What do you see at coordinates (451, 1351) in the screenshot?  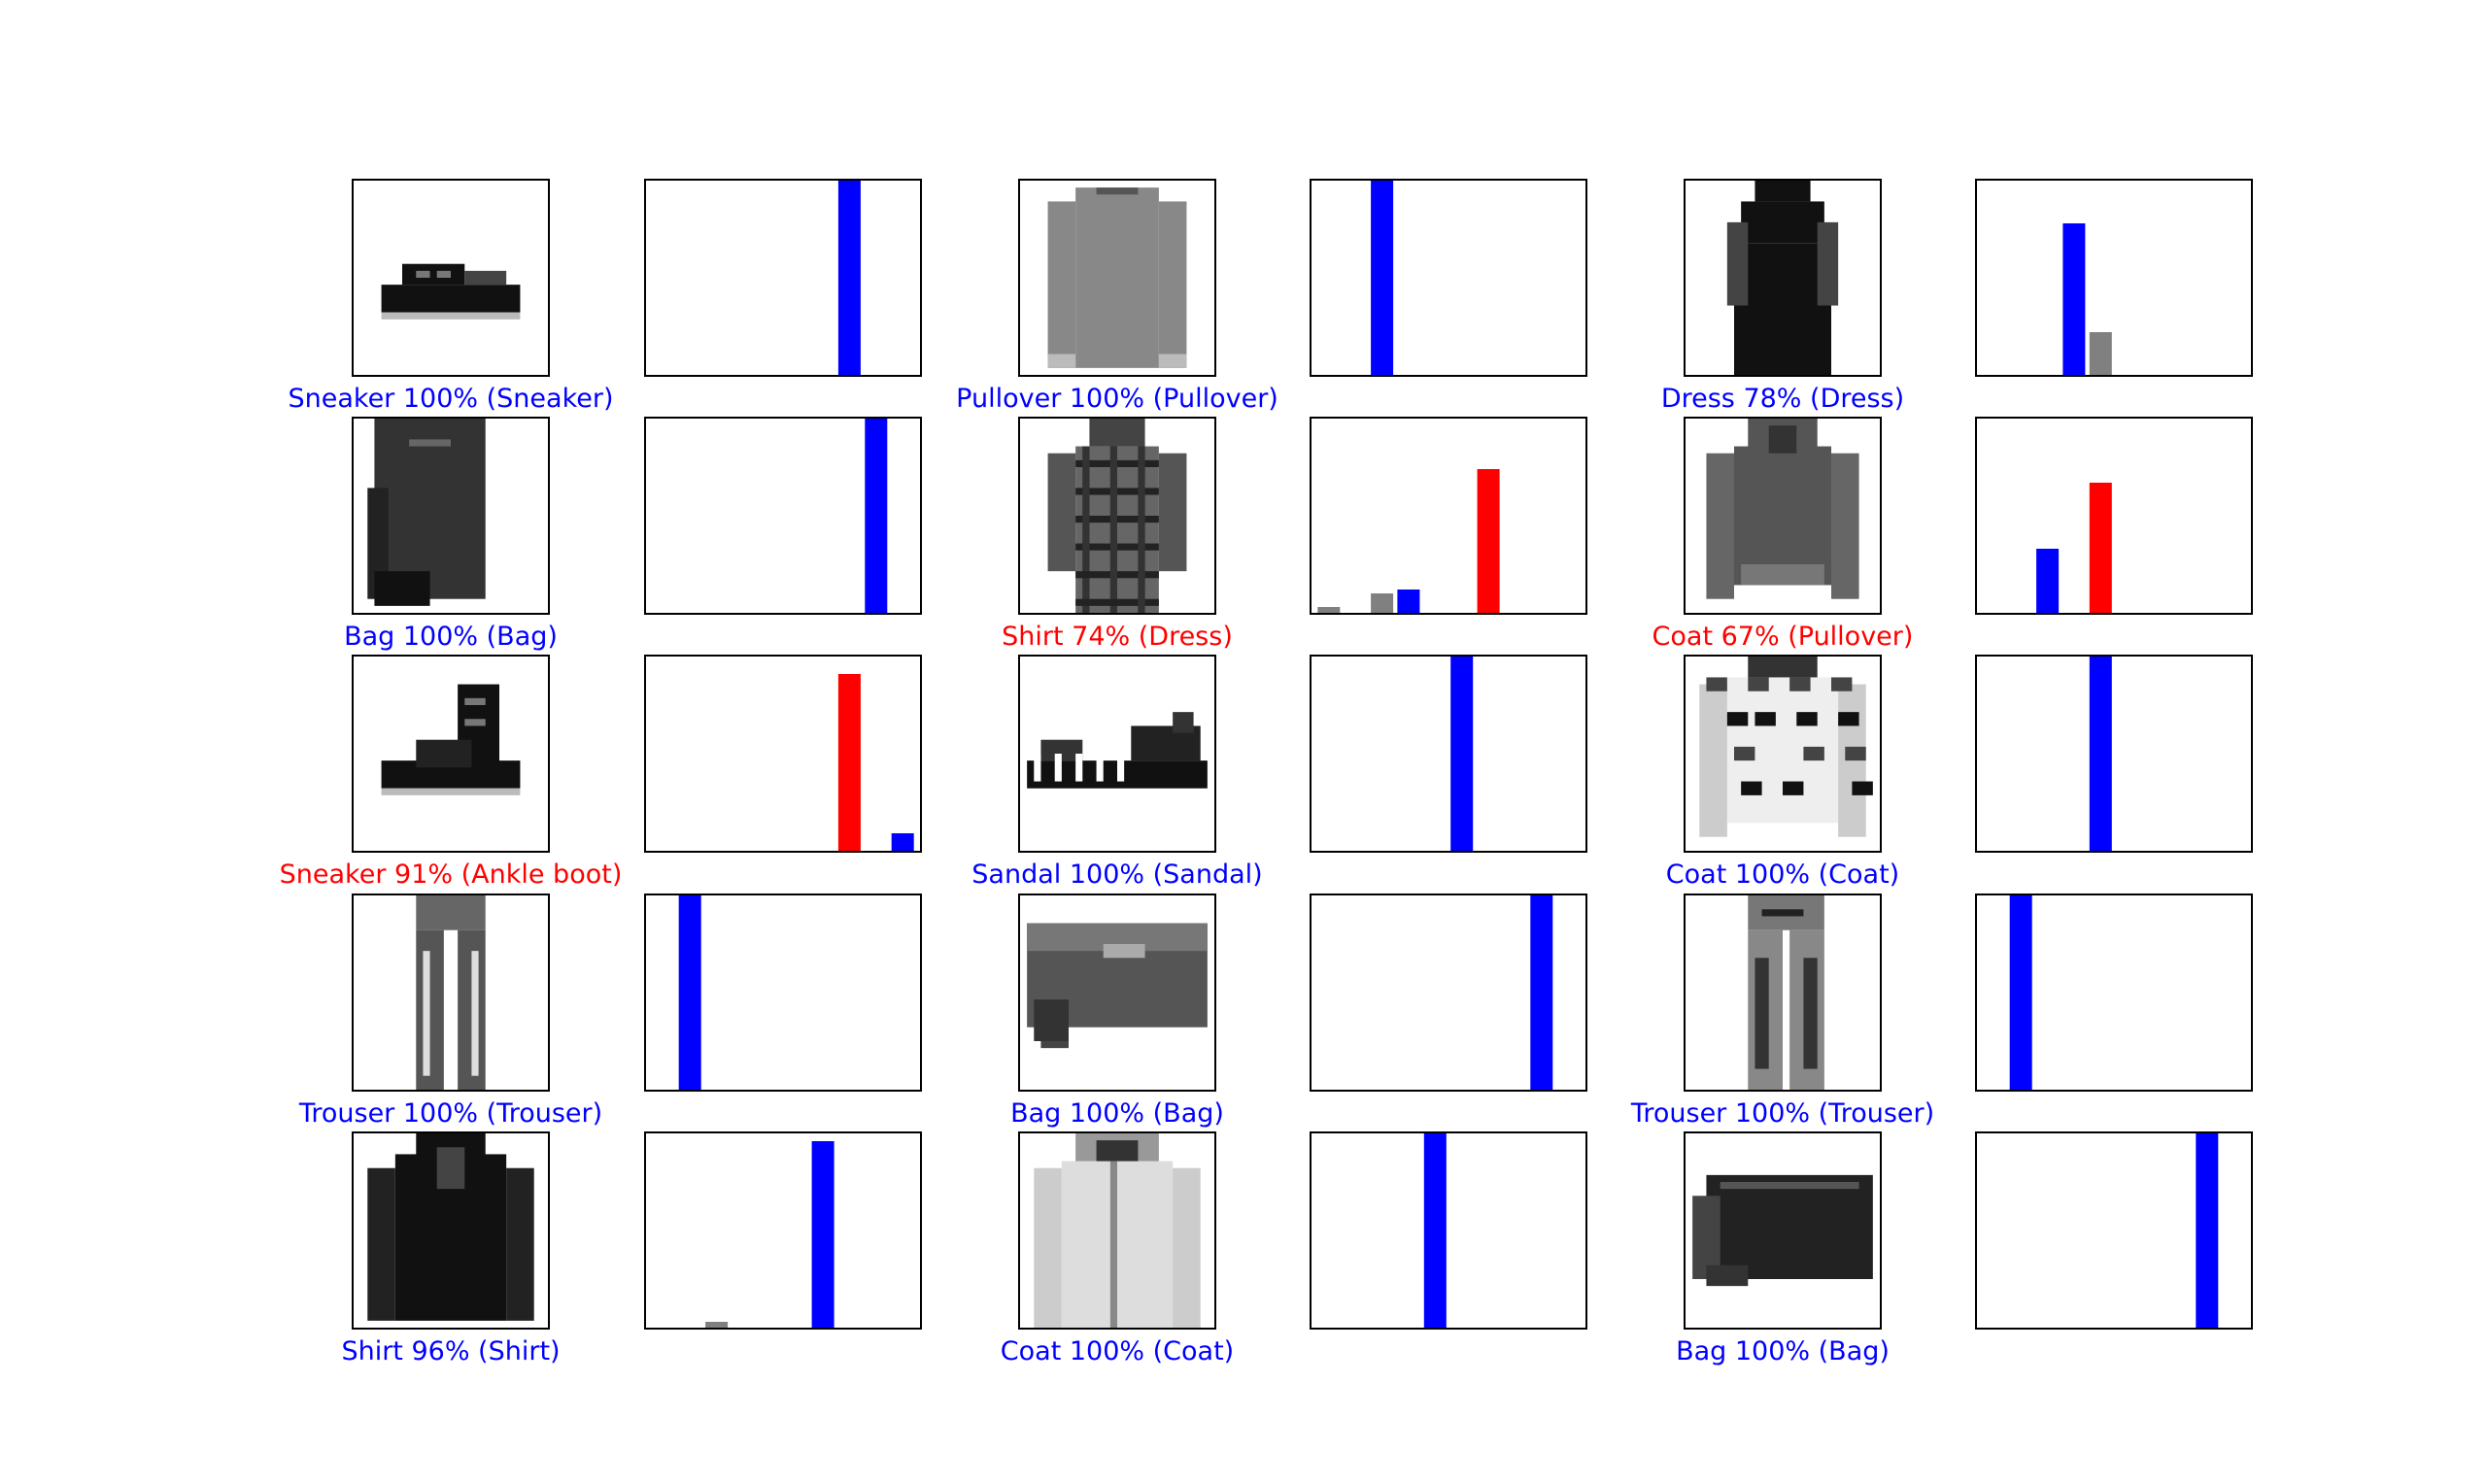 I see `prediction-caption: Shirt 96% (Shirt)` at bounding box center [451, 1351].